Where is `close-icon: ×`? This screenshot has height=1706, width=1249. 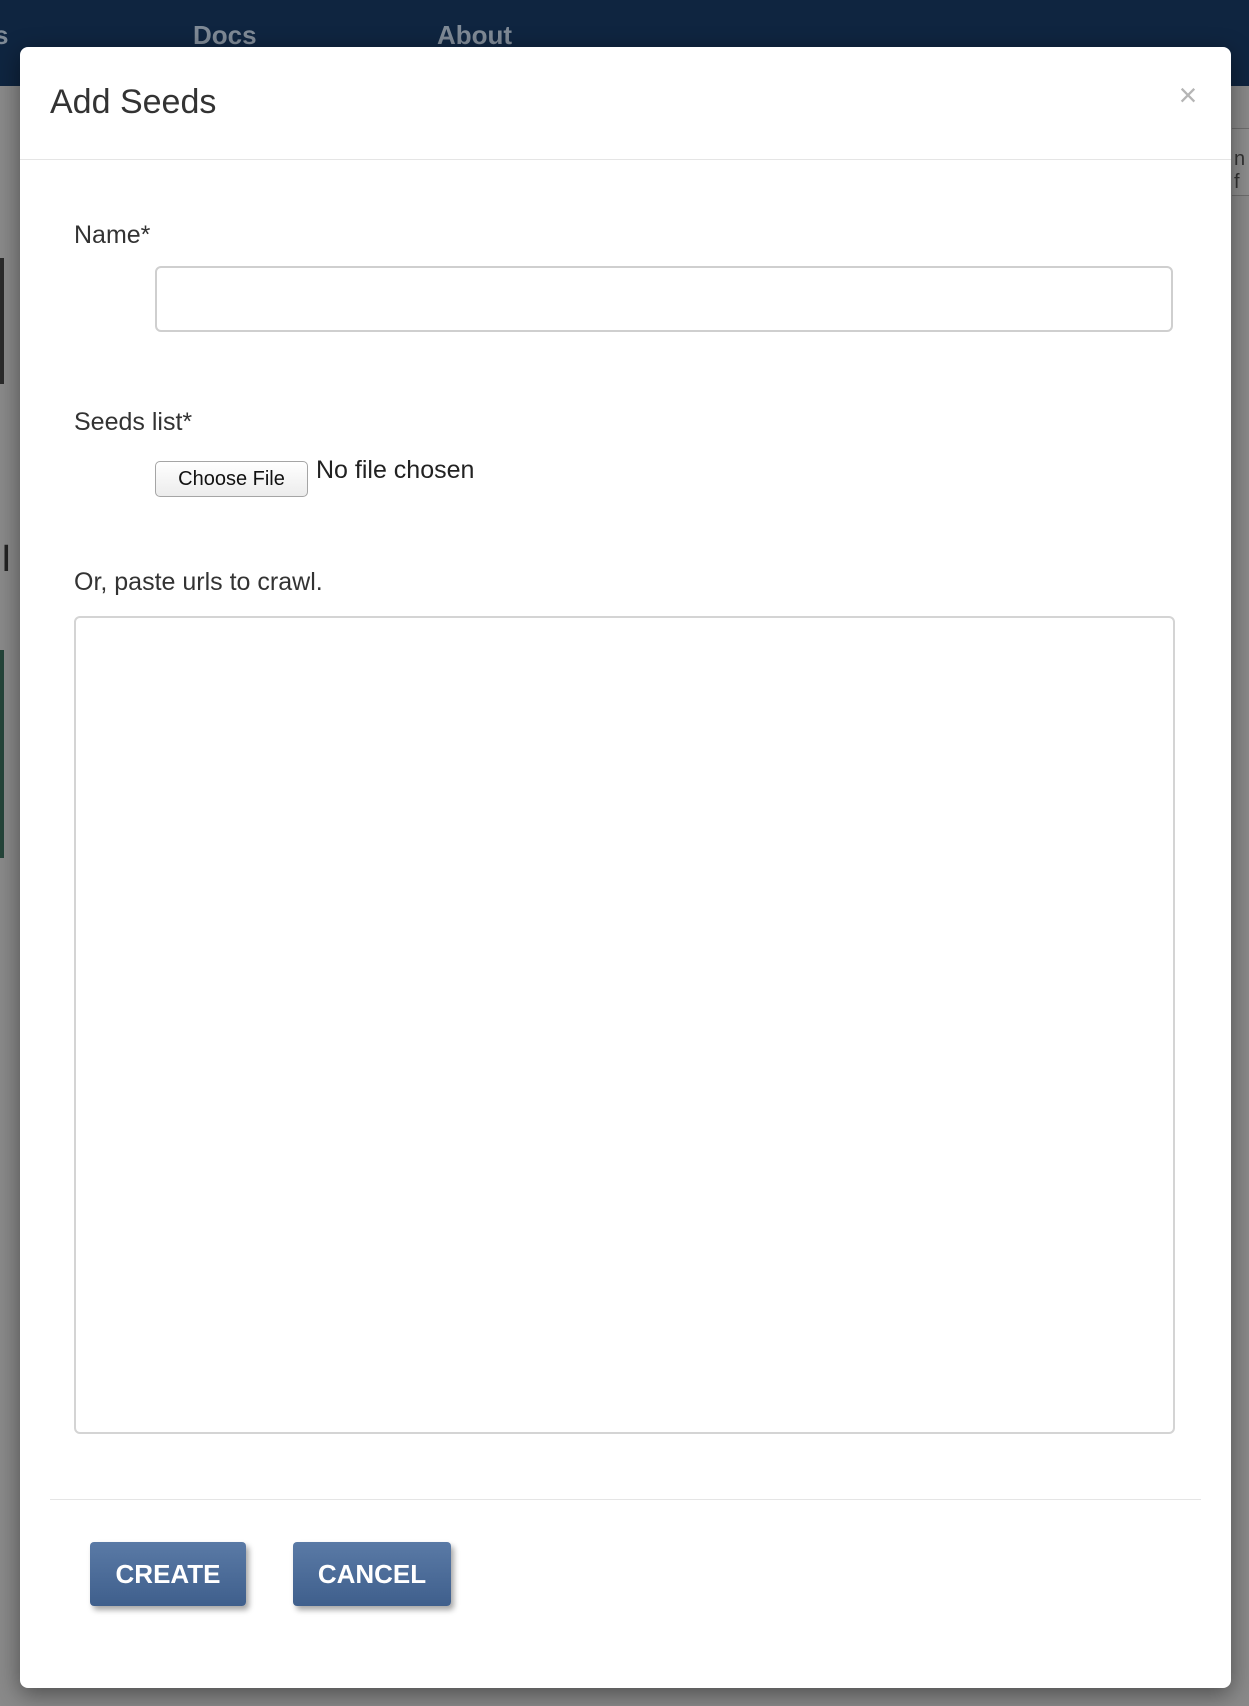 close-icon: × is located at coordinates (1188, 95).